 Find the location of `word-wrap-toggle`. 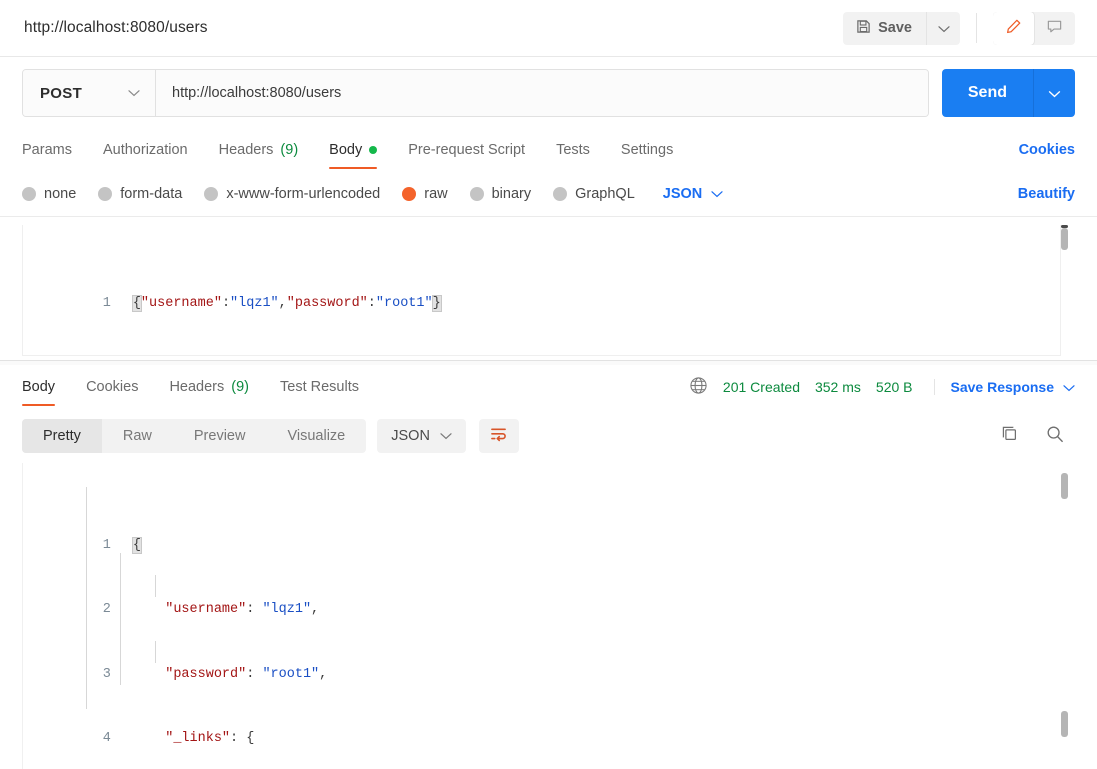

word-wrap-toggle is located at coordinates (498, 436).